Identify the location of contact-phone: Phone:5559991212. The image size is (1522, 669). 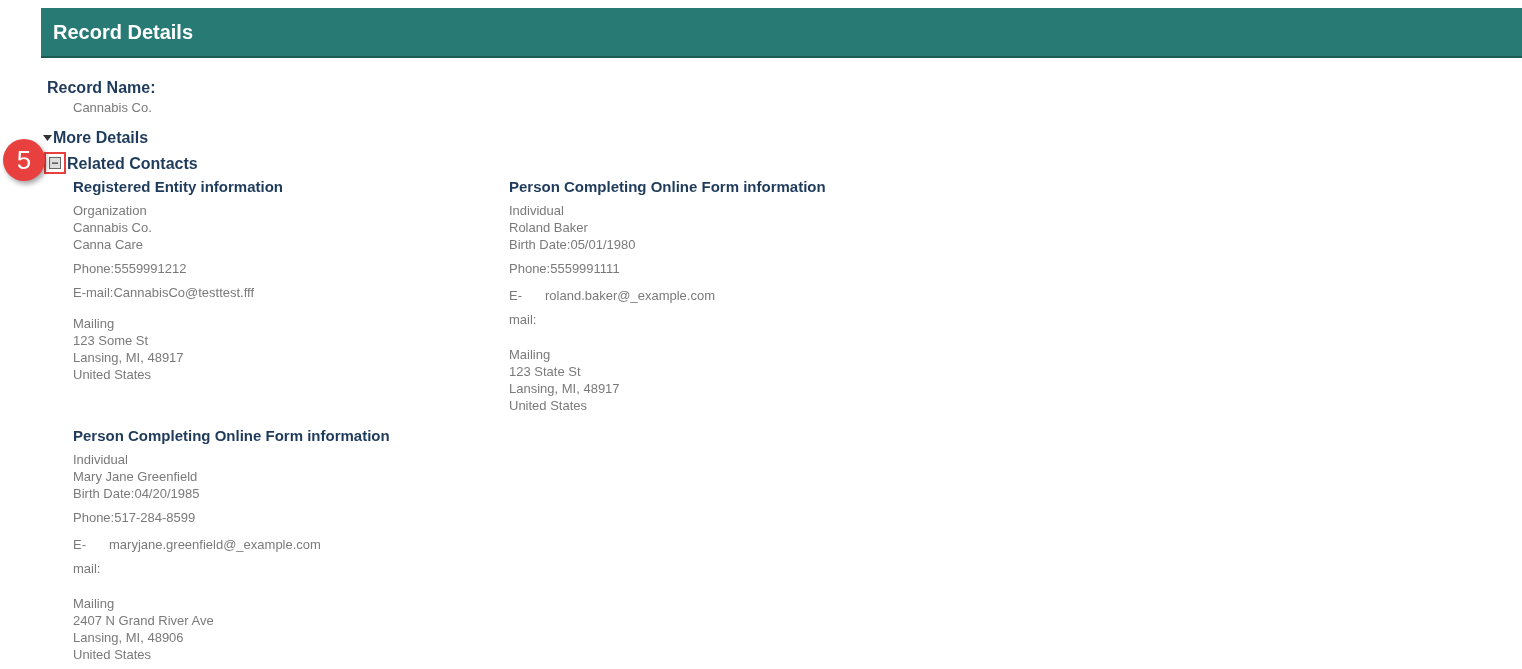
(130, 268).